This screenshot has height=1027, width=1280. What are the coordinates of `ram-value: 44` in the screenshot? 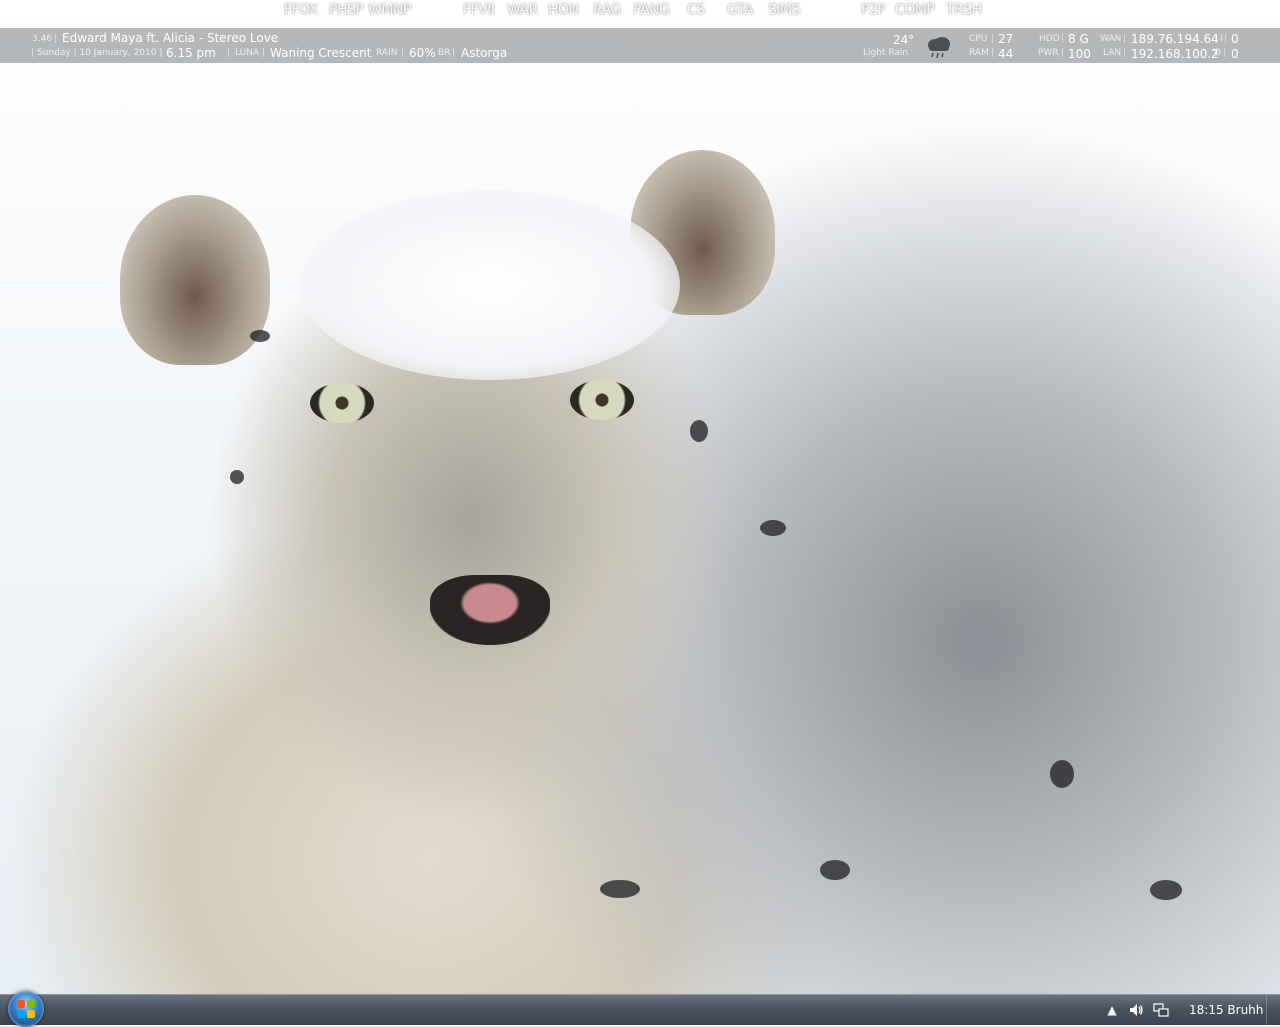 It's located at (1006, 54).